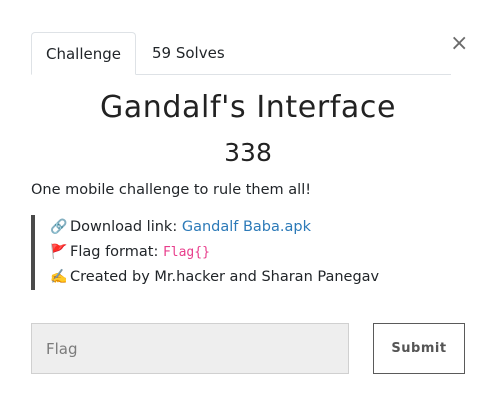 The width and height of the screenshot is (496, 418). What do you see at coordinates (190, 348) in the screenshot?
I see `flag-input` at bounding box center [190, 348].